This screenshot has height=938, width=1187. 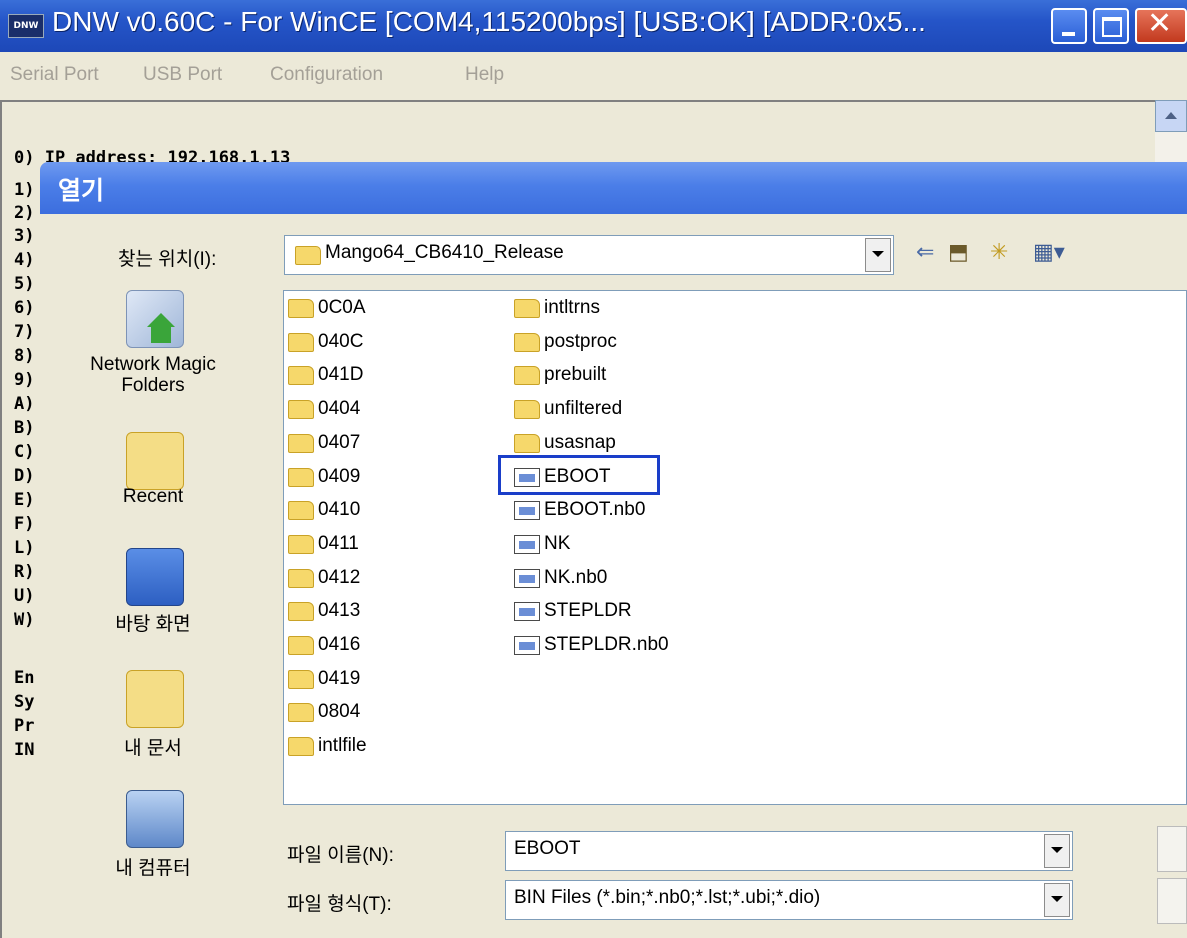 What do you see at coordinates (1172, 849) in the screenshot?
I see `open-button` at bounding box center [1172, 849].